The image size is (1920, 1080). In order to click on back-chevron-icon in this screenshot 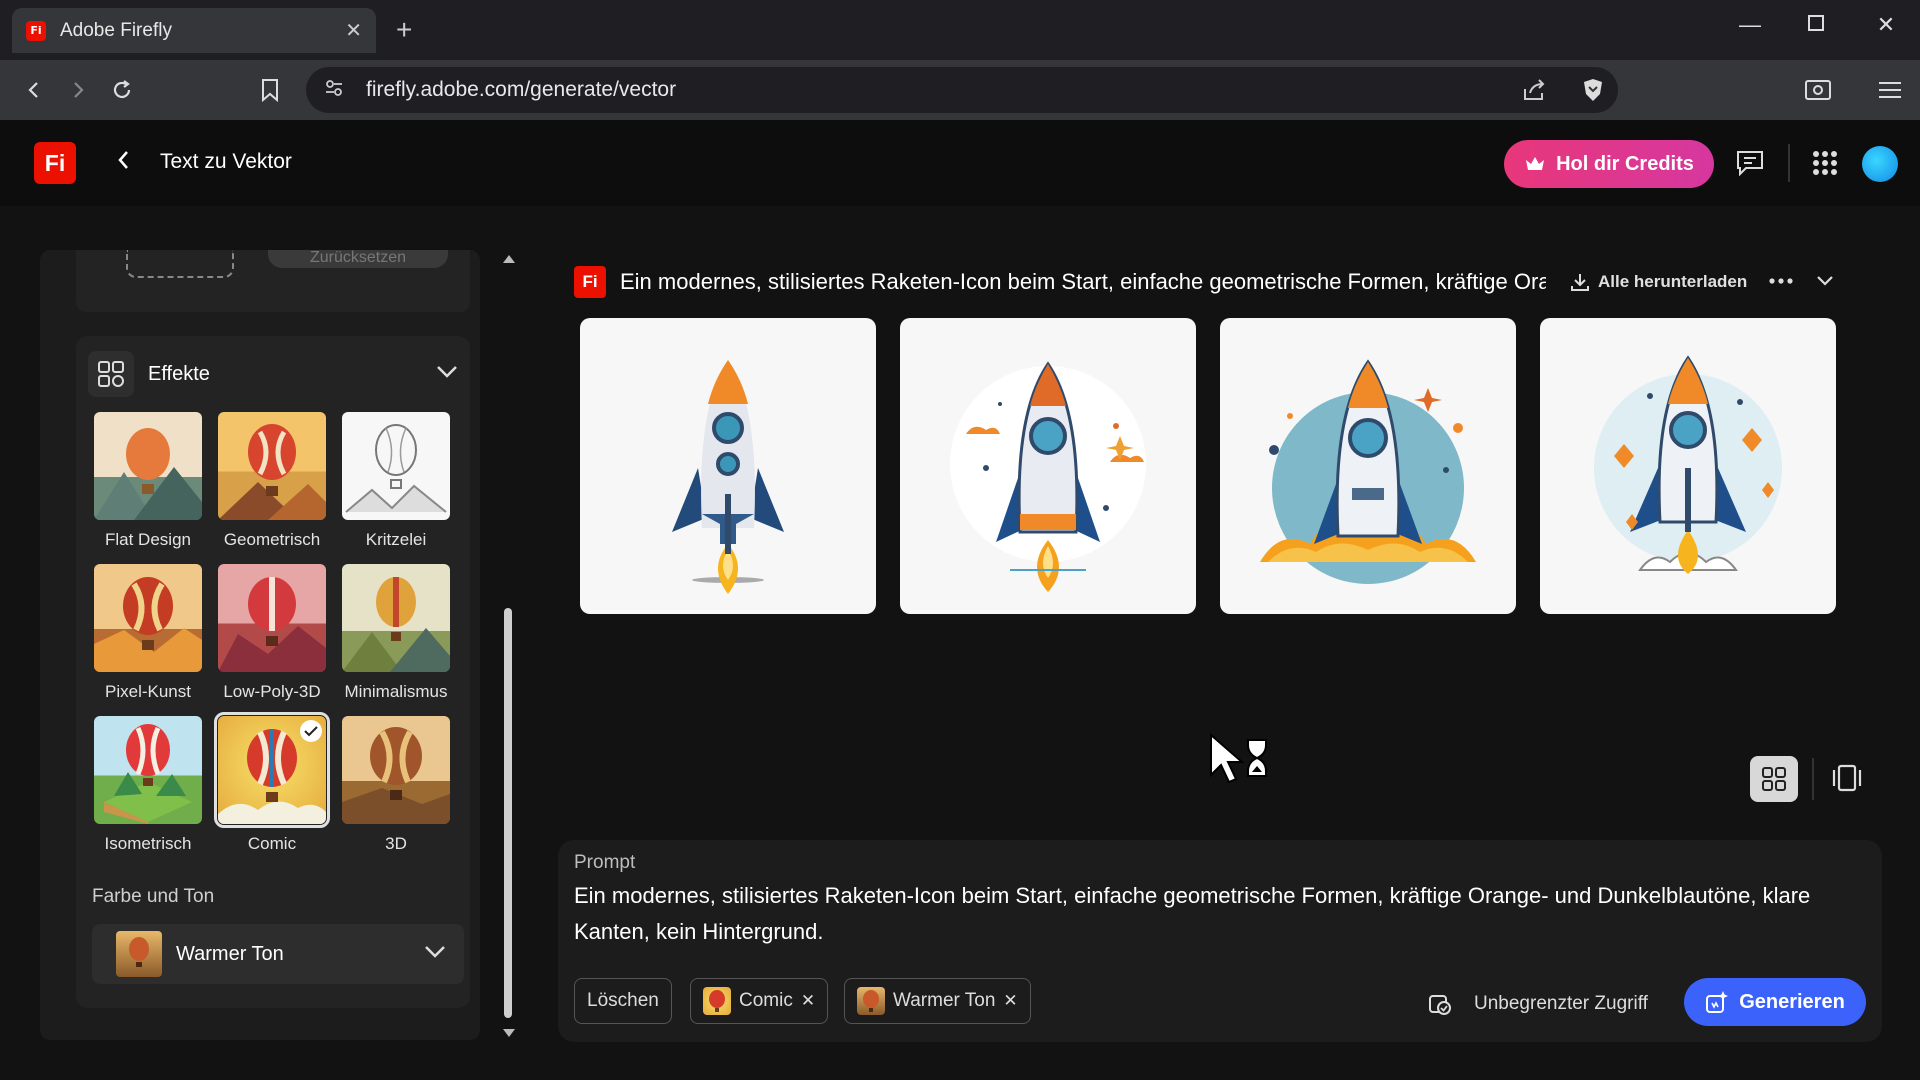, I will do `click(124, 162)`.